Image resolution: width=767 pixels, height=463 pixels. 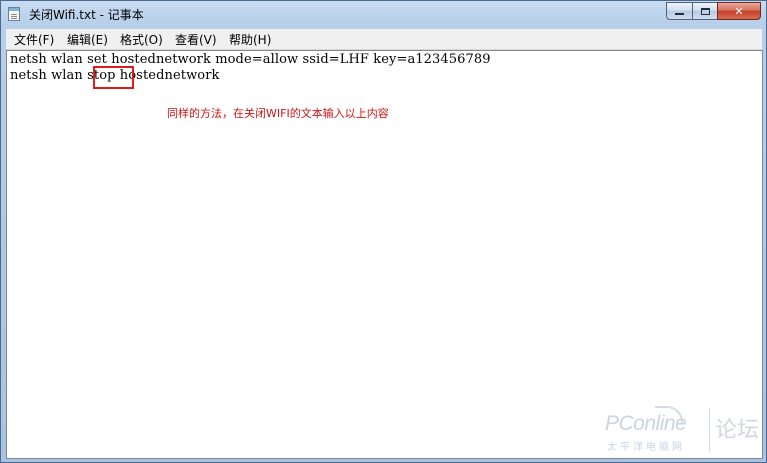 What do you see at coordinates (278, 113) in the screenshot?
I see `annotation-text: 同样的方法，在关闭WIFI的文本输入以上内容` at bounding box center [278, 113].